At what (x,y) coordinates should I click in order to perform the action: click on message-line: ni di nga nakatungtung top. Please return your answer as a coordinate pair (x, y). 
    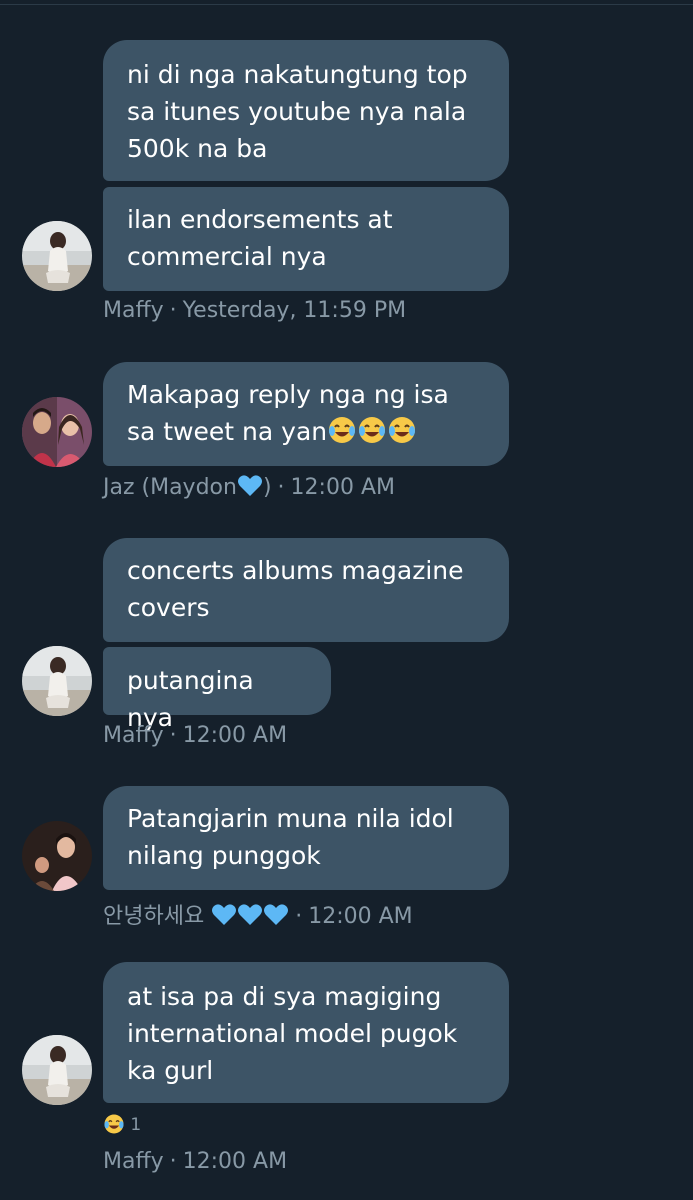
    Looking at the image, I should click on (297, 74).